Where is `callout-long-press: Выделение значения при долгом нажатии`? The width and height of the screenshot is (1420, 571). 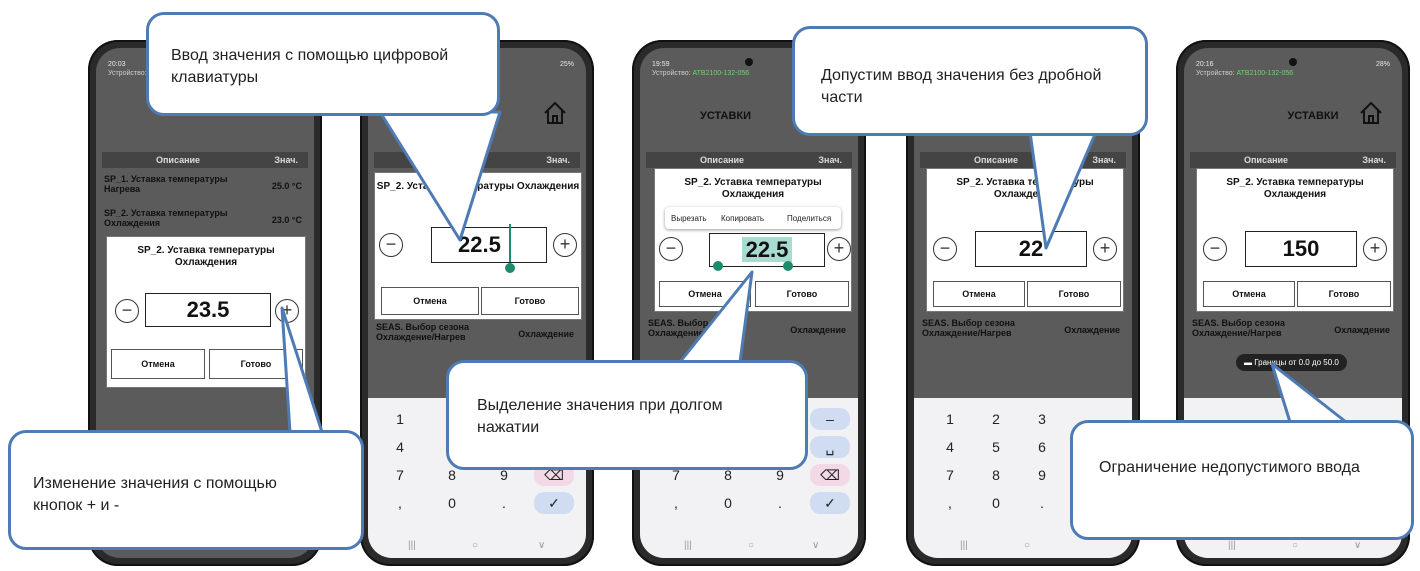
callout-long-press: Выделение значения при долгом нажатии is located at coordinates (627, 415).